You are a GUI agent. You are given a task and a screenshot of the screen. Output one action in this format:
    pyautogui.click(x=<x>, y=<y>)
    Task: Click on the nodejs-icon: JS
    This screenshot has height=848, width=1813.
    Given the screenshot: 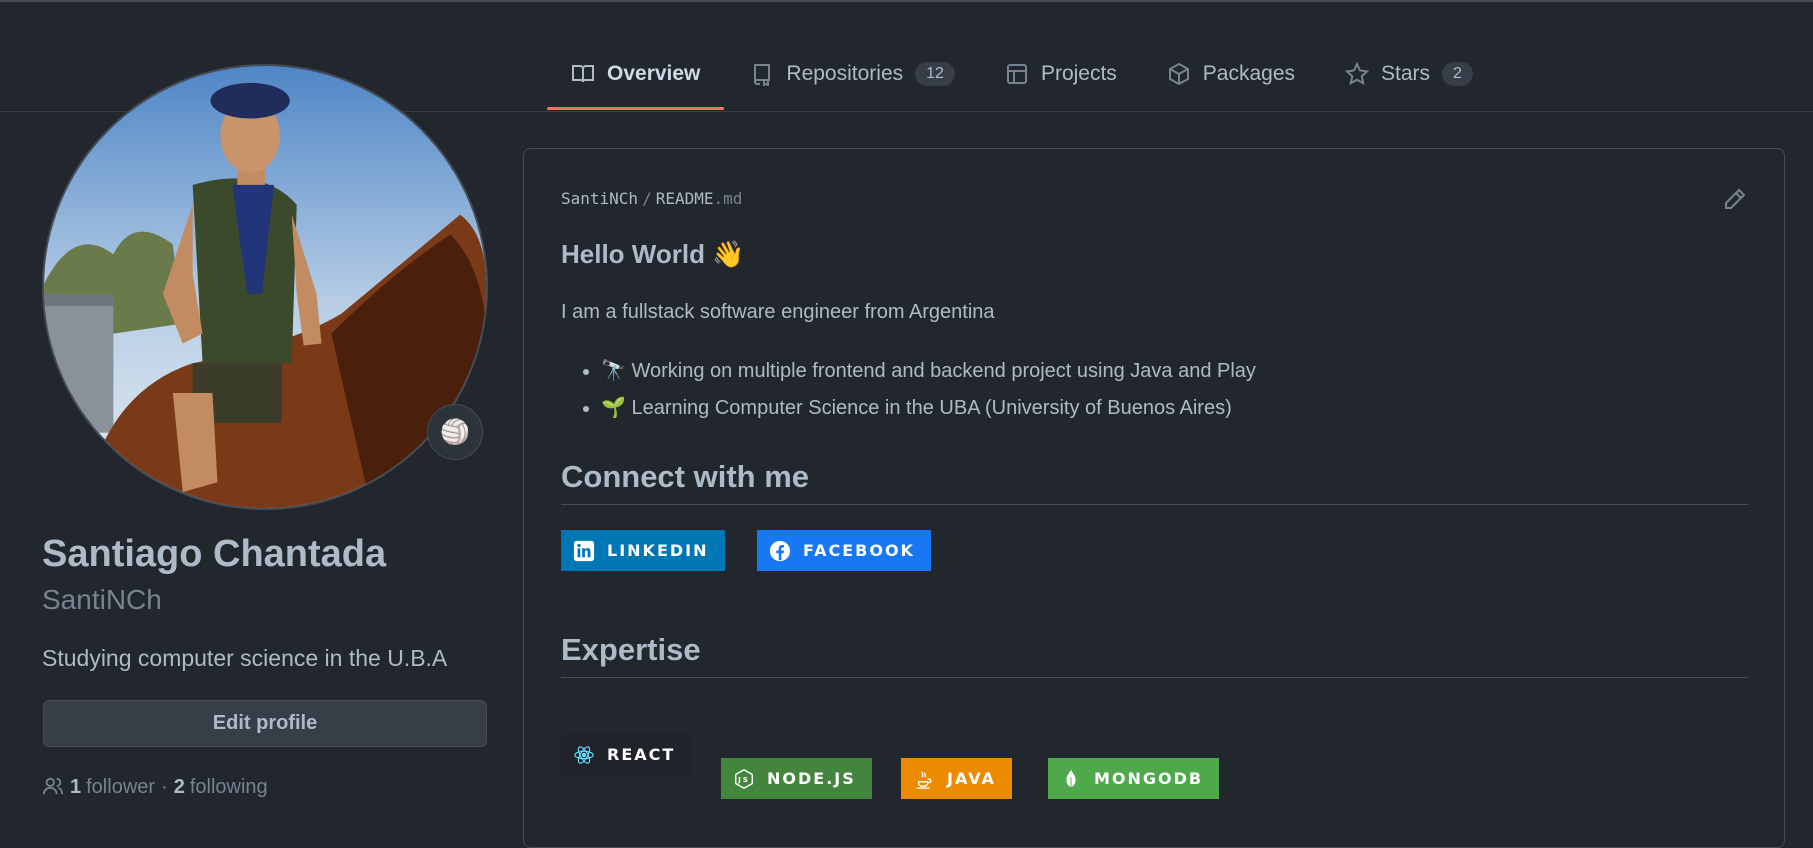 What is the action you would take?
    pyautogui.click(x=744, y=779)
    